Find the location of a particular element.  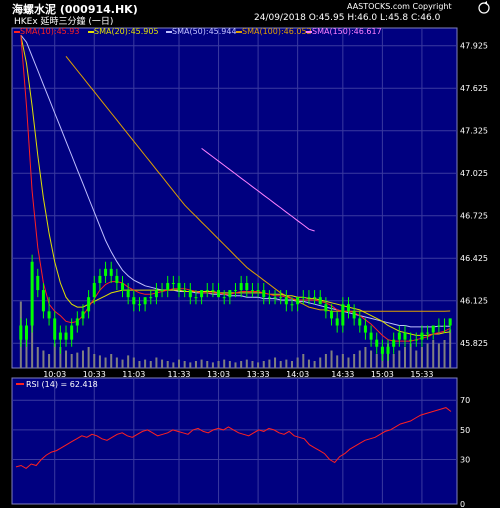

rsi-tick-label: 0 is located at coordinates (462, 504).